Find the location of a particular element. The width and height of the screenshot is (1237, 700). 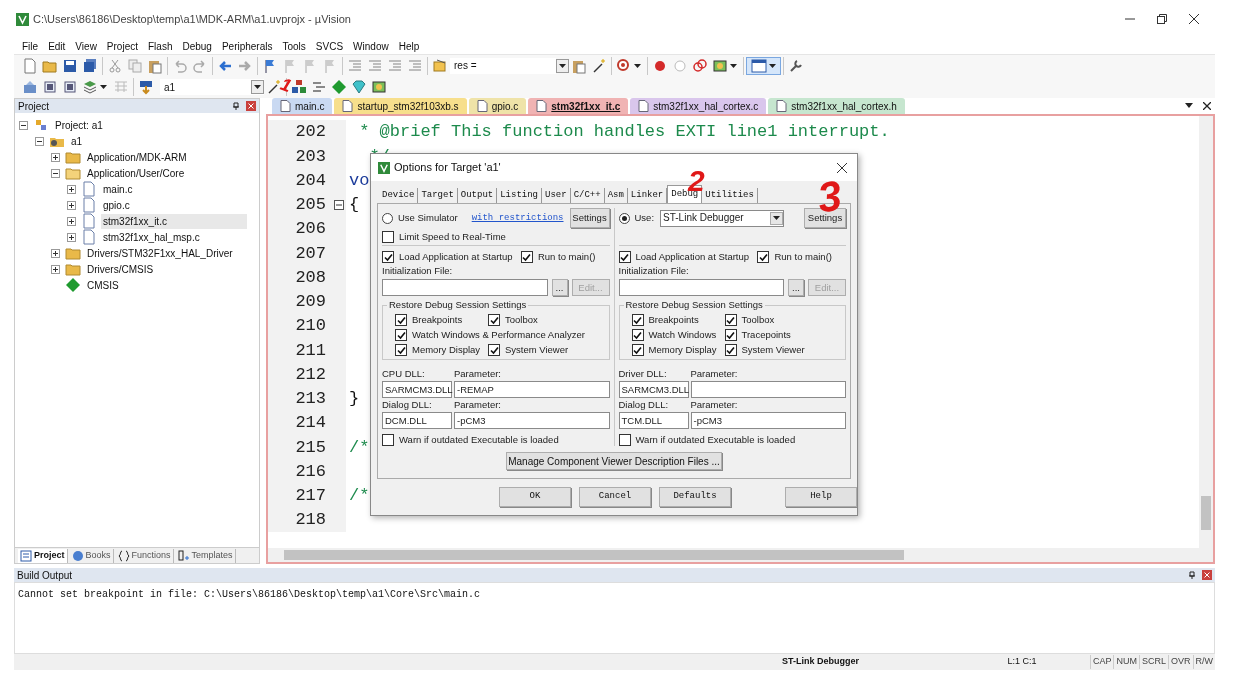

window-icon is located at coordinates (759, 65).